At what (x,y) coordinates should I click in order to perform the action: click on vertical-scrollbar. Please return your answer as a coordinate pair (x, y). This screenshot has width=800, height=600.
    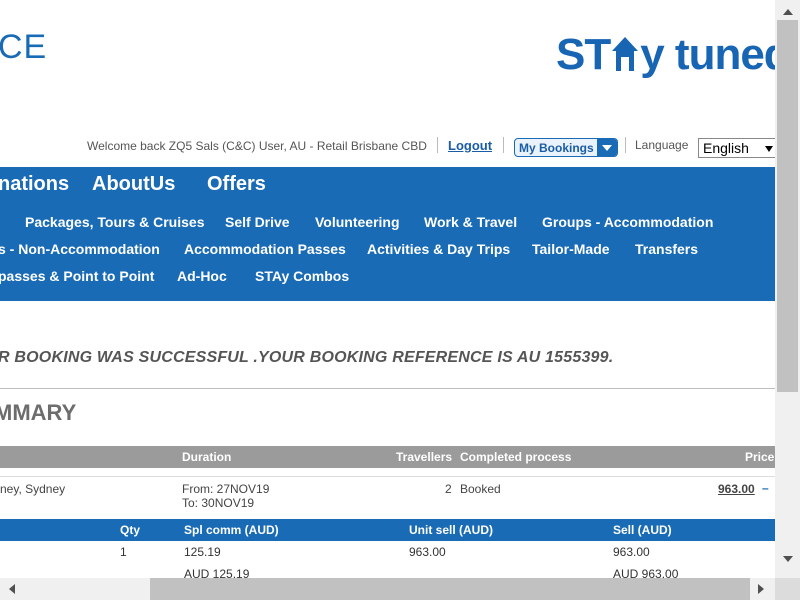
    Looking at the image, I should click on (787, 289).